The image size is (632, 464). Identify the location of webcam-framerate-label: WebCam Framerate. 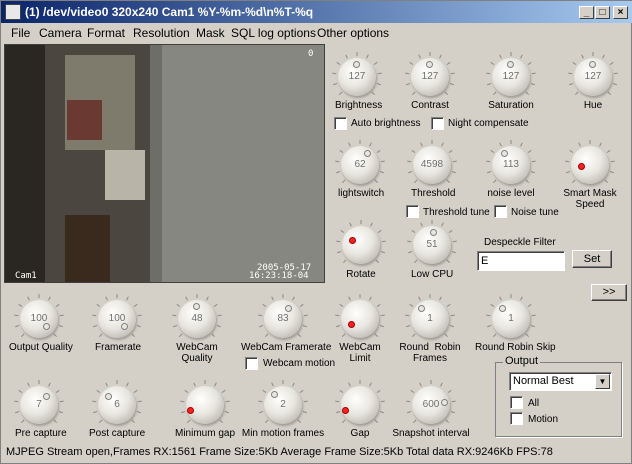
(286, 347).